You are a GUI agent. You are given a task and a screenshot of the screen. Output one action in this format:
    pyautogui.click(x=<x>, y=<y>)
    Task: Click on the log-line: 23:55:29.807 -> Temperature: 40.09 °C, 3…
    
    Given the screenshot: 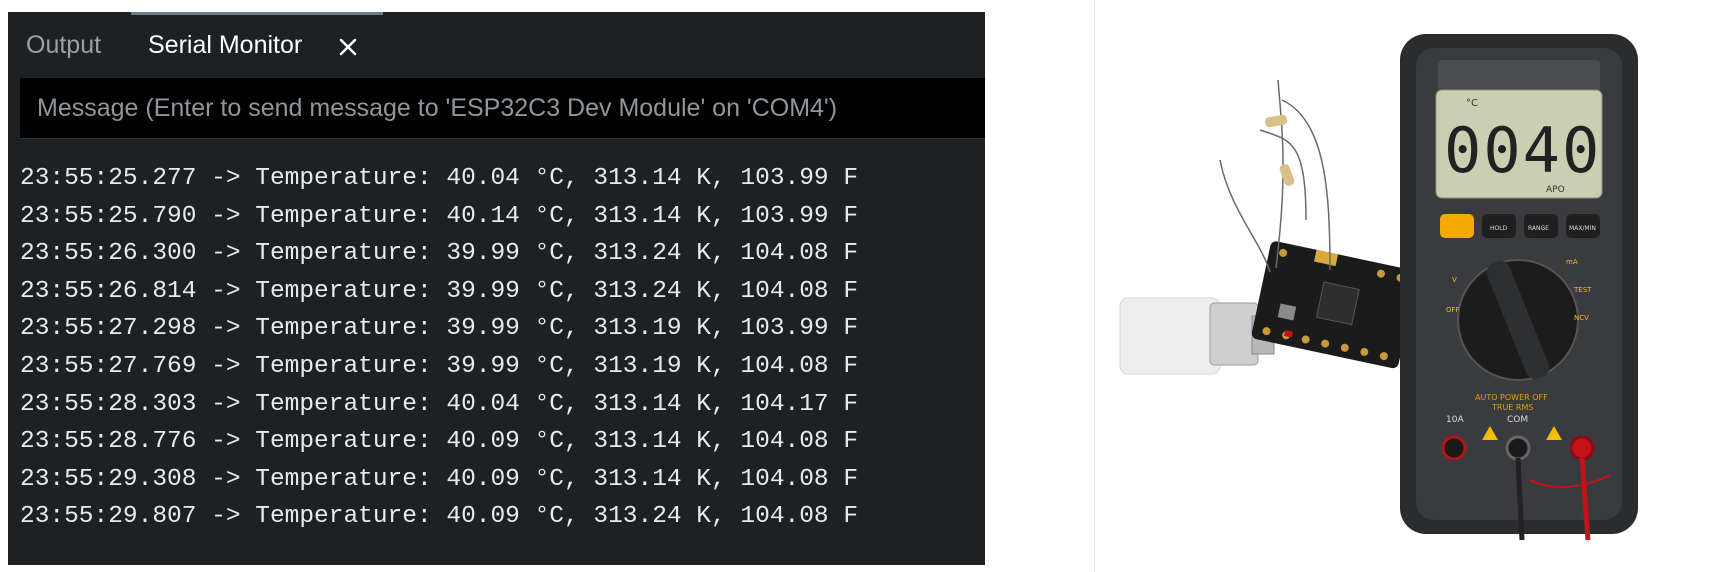 What is the action you would take?
    pyautogui.click(x=439, y=517)
    